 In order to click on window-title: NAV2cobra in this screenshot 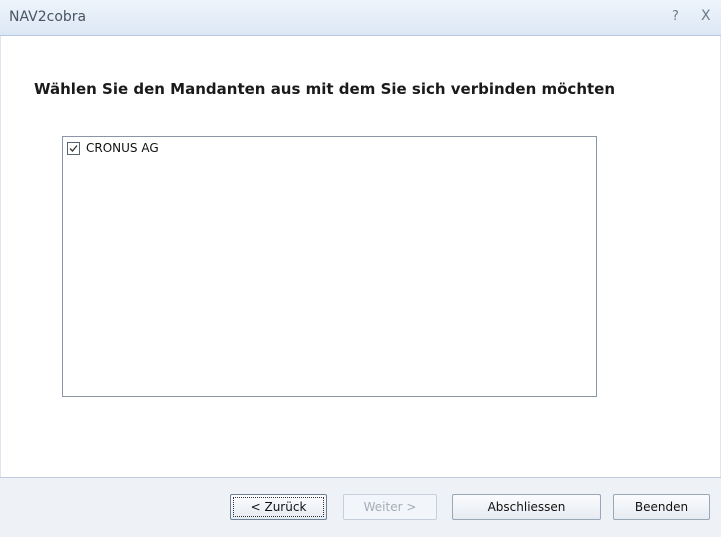, I will do `click(48, 17)`.